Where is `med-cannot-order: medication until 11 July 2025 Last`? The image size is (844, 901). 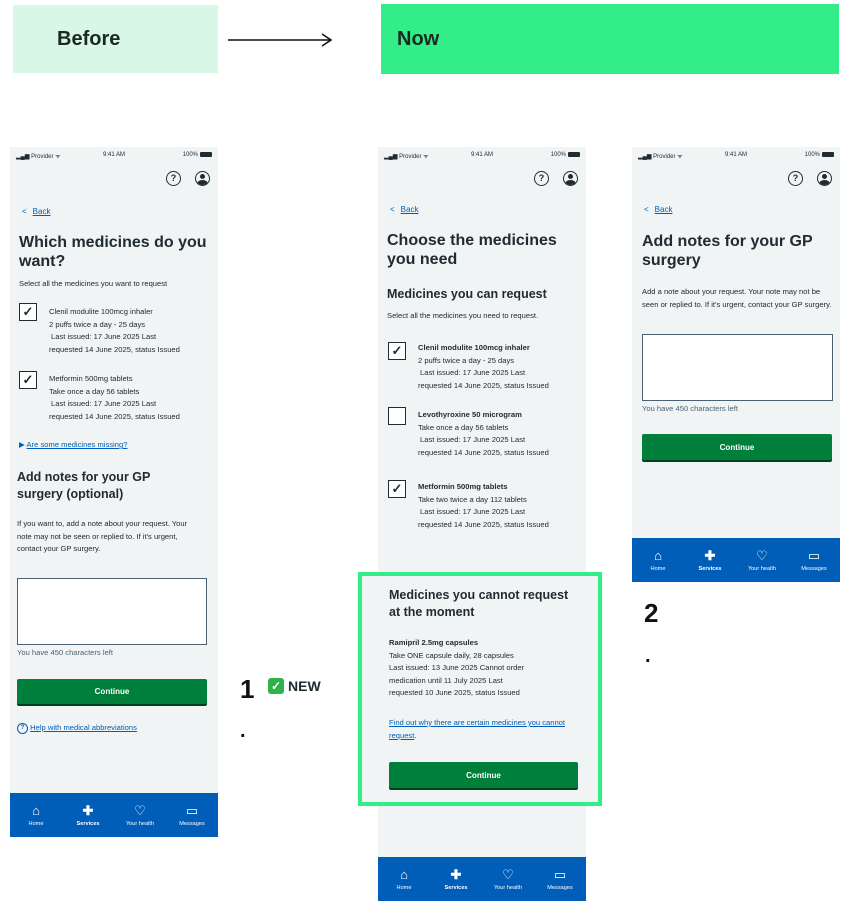
med-cannot-order: medication until 11 July 2025 Last is located at coordinates (446, 680).